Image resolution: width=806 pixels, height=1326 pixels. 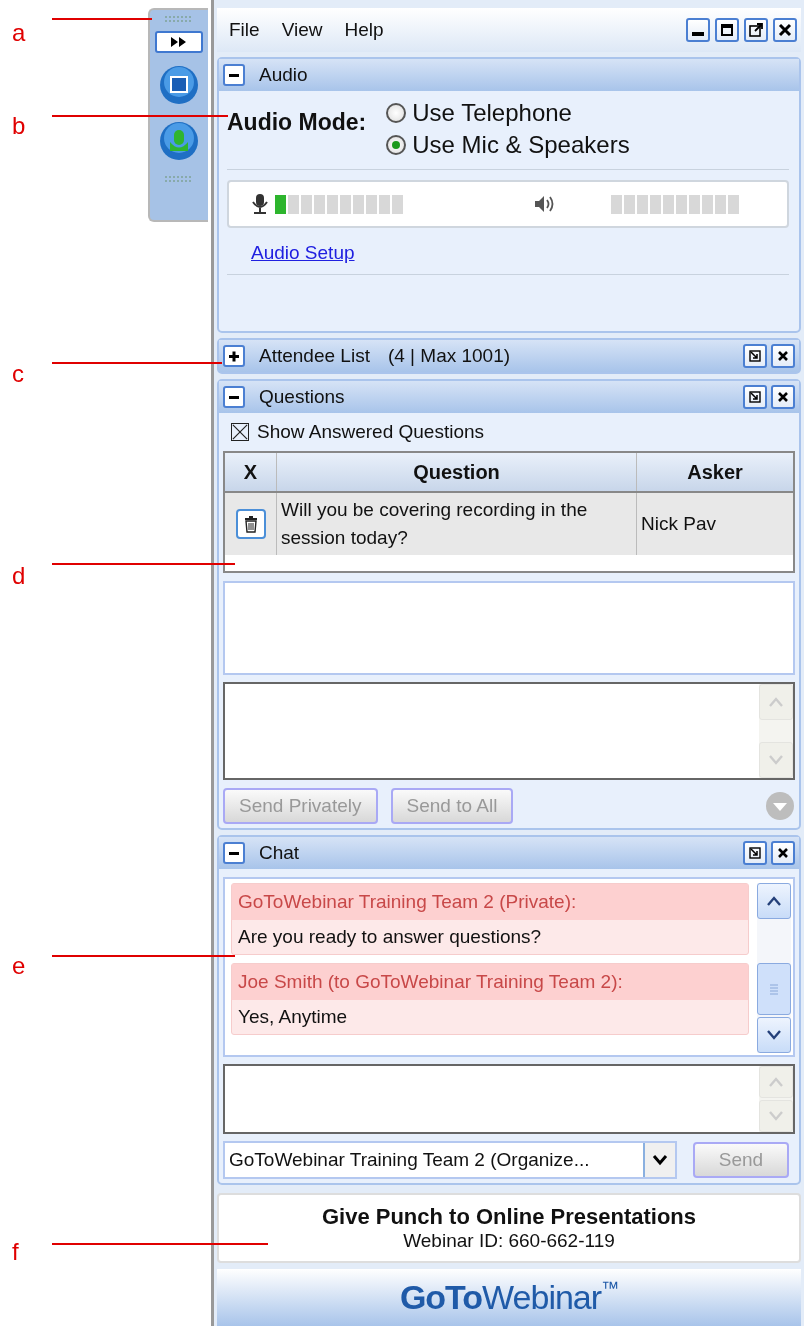 I want to click on attendee-count: (4 | Max 1001), so click(x=449, y=356).